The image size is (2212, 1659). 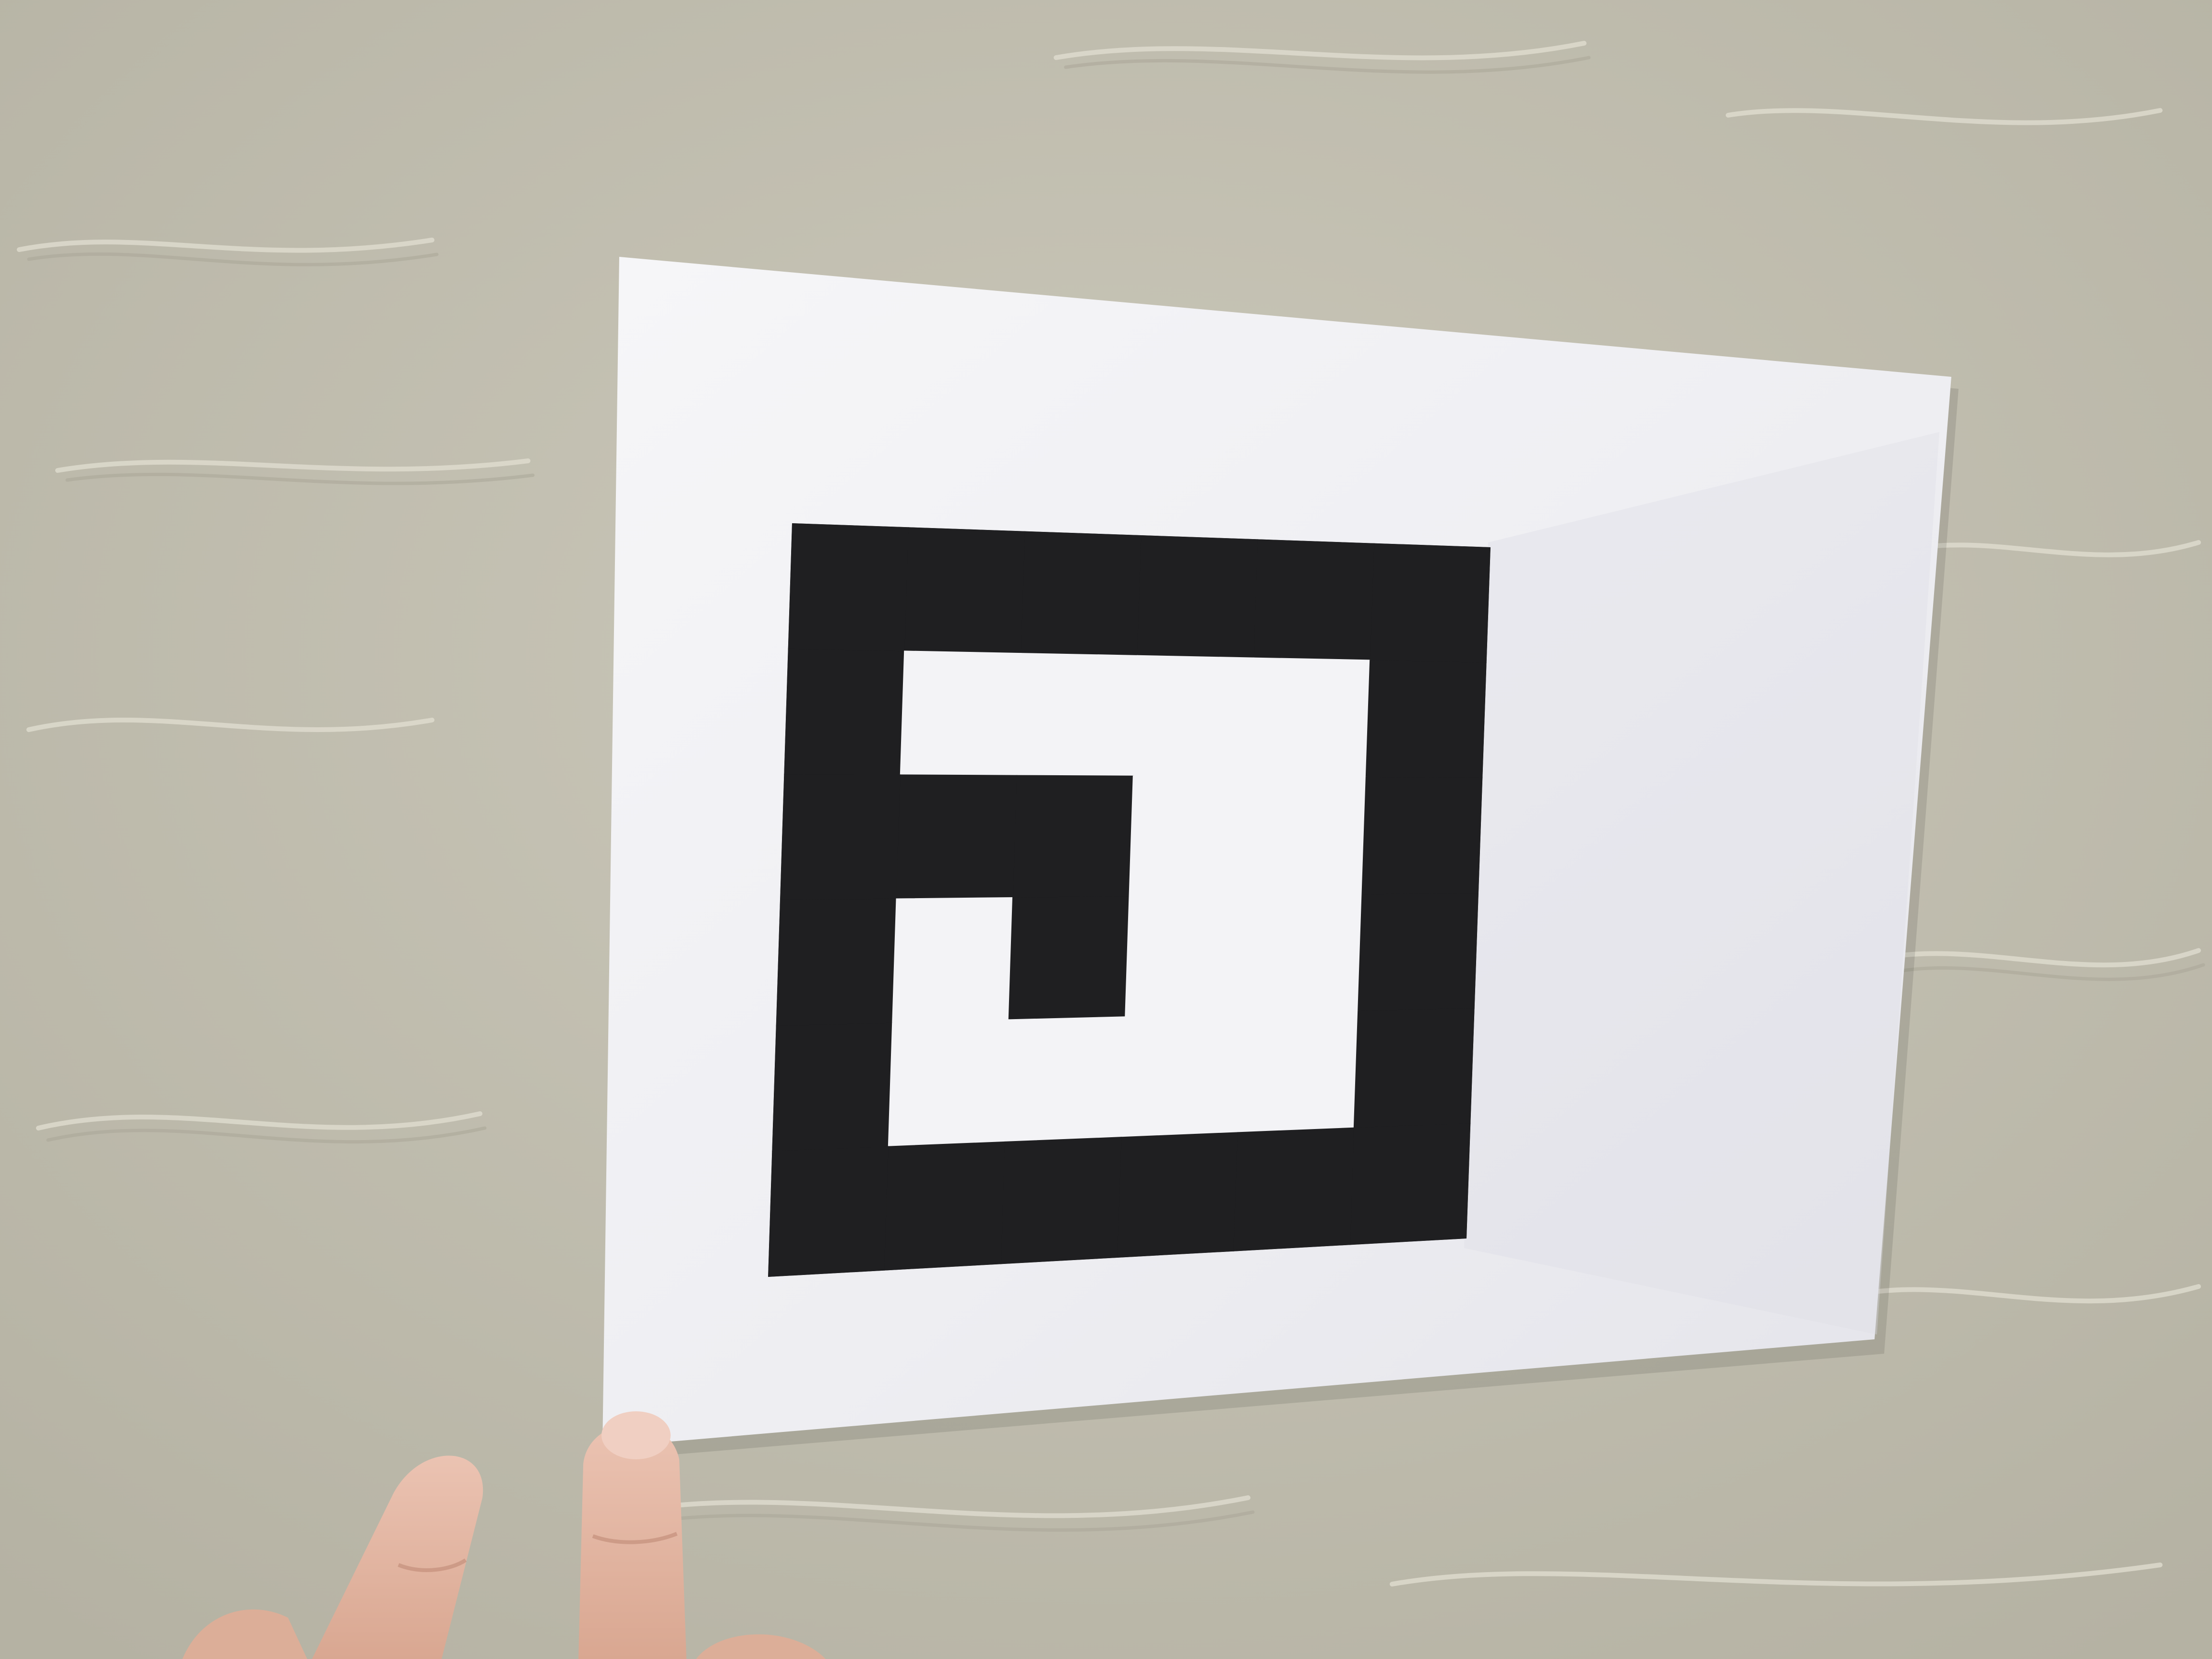 I want to click on fiducial-marker, so click(x=1129, y=900).